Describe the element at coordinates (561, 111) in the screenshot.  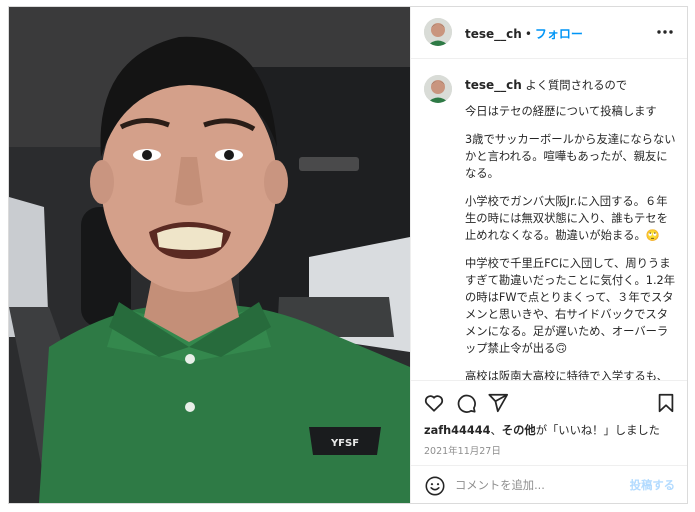
I see `caption-paragraph: 今日はテセの経歴について投稿します` at that location.